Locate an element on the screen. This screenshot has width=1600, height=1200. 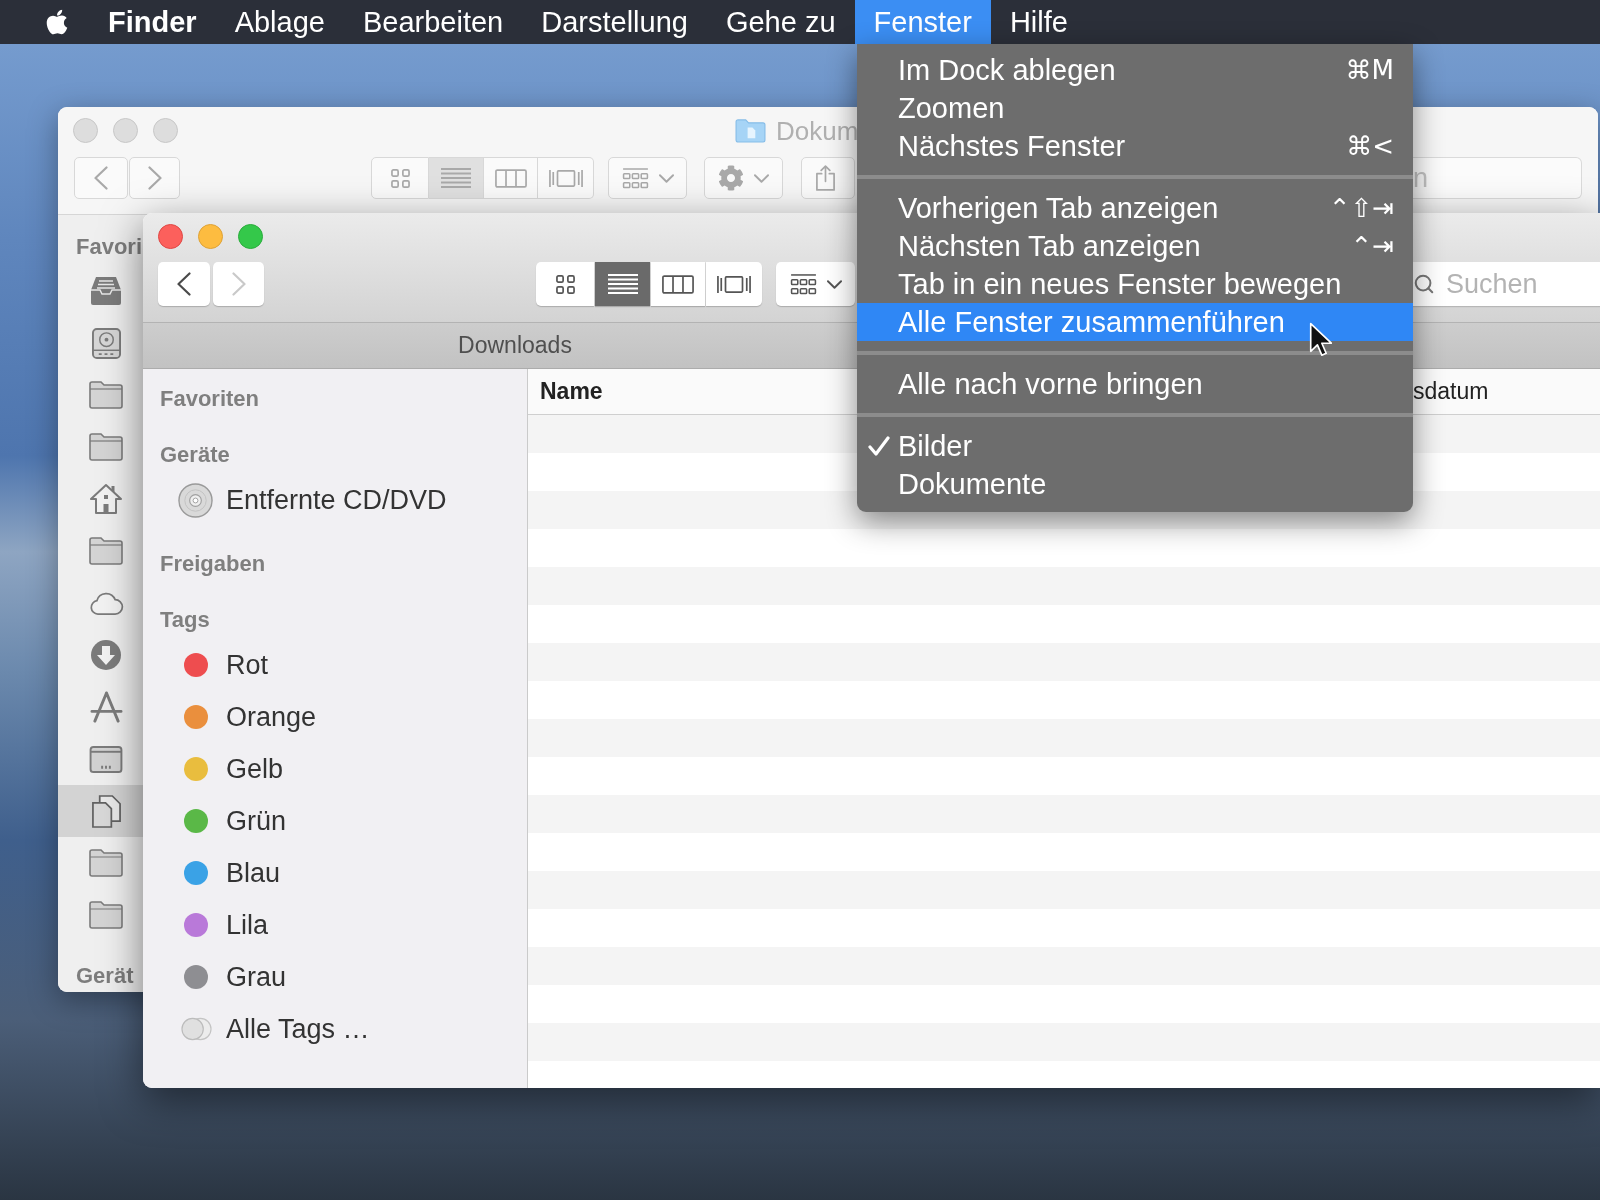
sidebar-heading: Freigaben is located at coordinates (213, 563).